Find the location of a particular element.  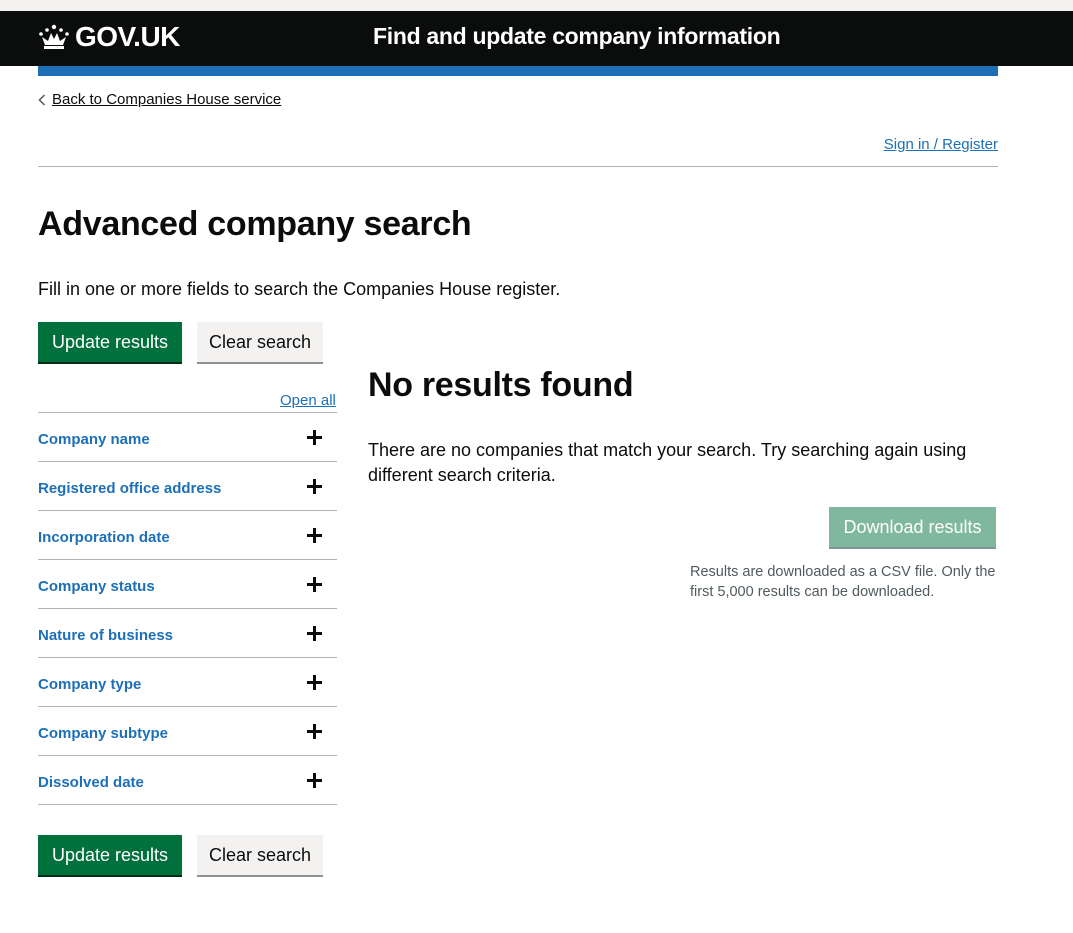

accordion-label: Nature of business is located at coordinates (106, 635).